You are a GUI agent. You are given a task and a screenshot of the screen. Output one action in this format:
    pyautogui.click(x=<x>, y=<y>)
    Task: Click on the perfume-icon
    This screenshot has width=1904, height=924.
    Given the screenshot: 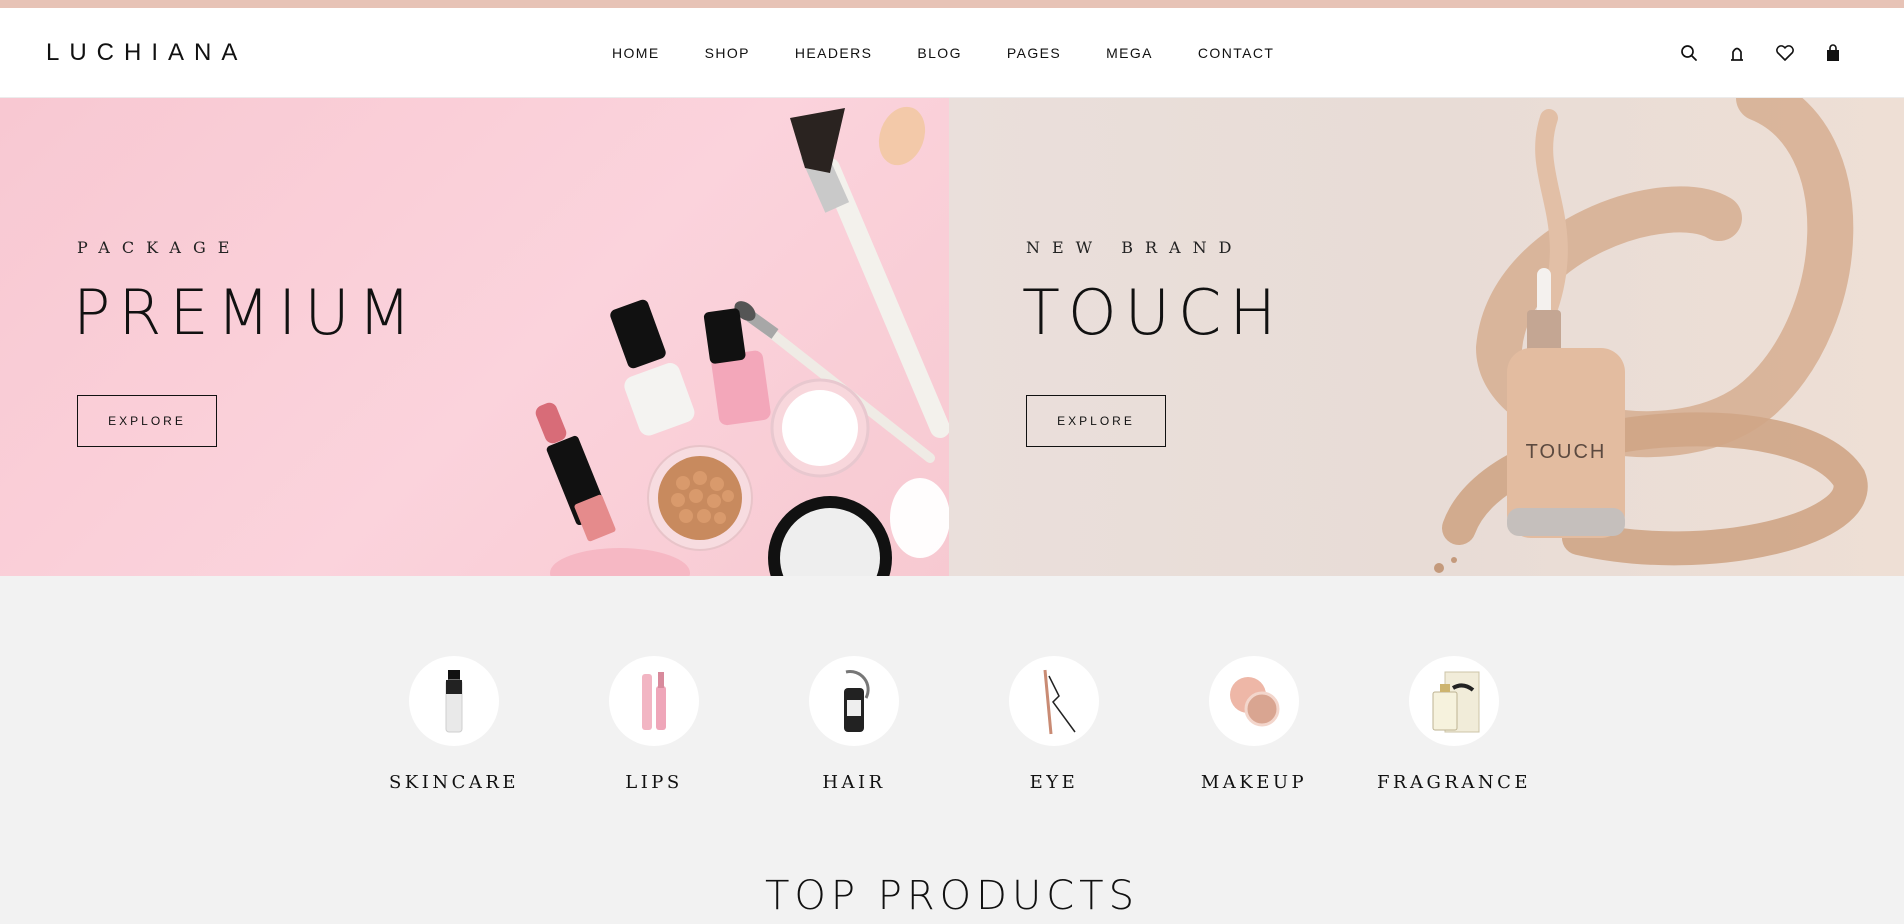 What is the action you would take?
    pyautogui.click(x=1454, y=701)
    